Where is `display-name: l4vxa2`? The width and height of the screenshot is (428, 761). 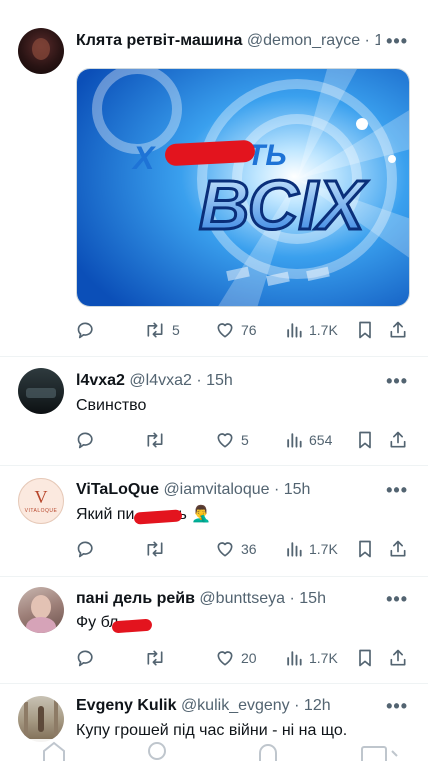 display-name: l4vxa2 is located at coordinates (100, 380).